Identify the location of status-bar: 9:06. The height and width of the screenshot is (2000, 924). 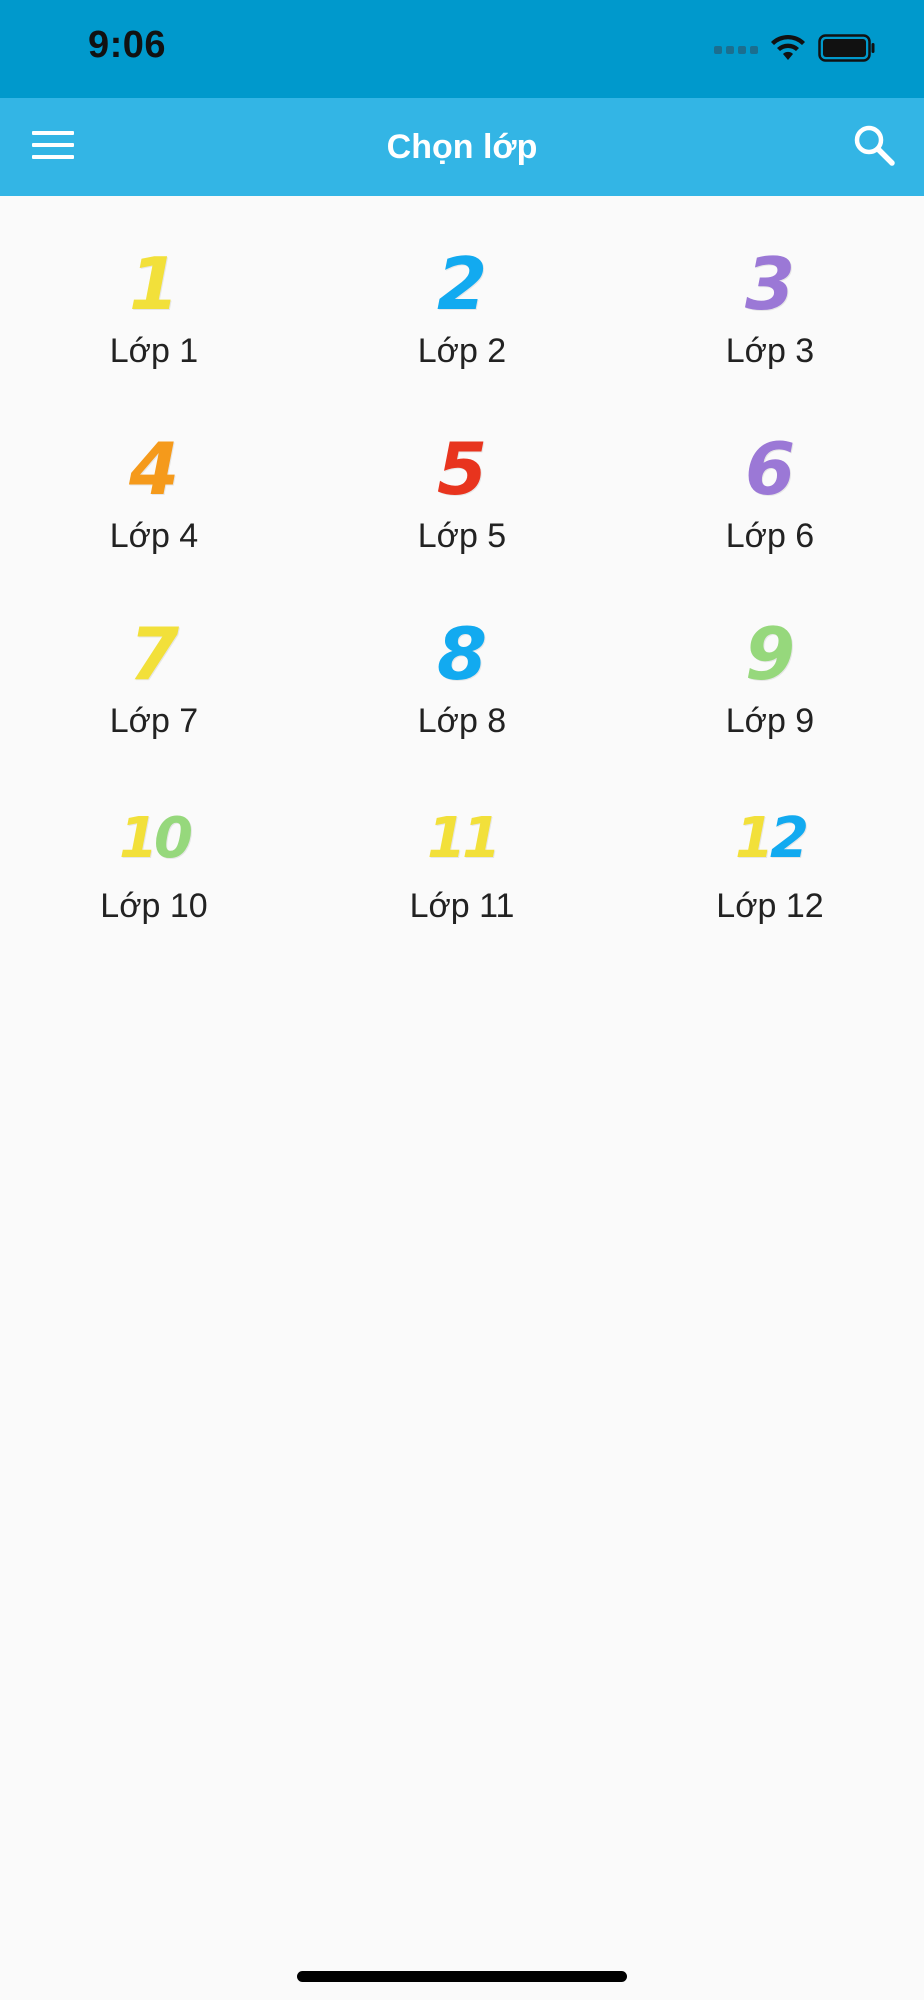
(462, 49).